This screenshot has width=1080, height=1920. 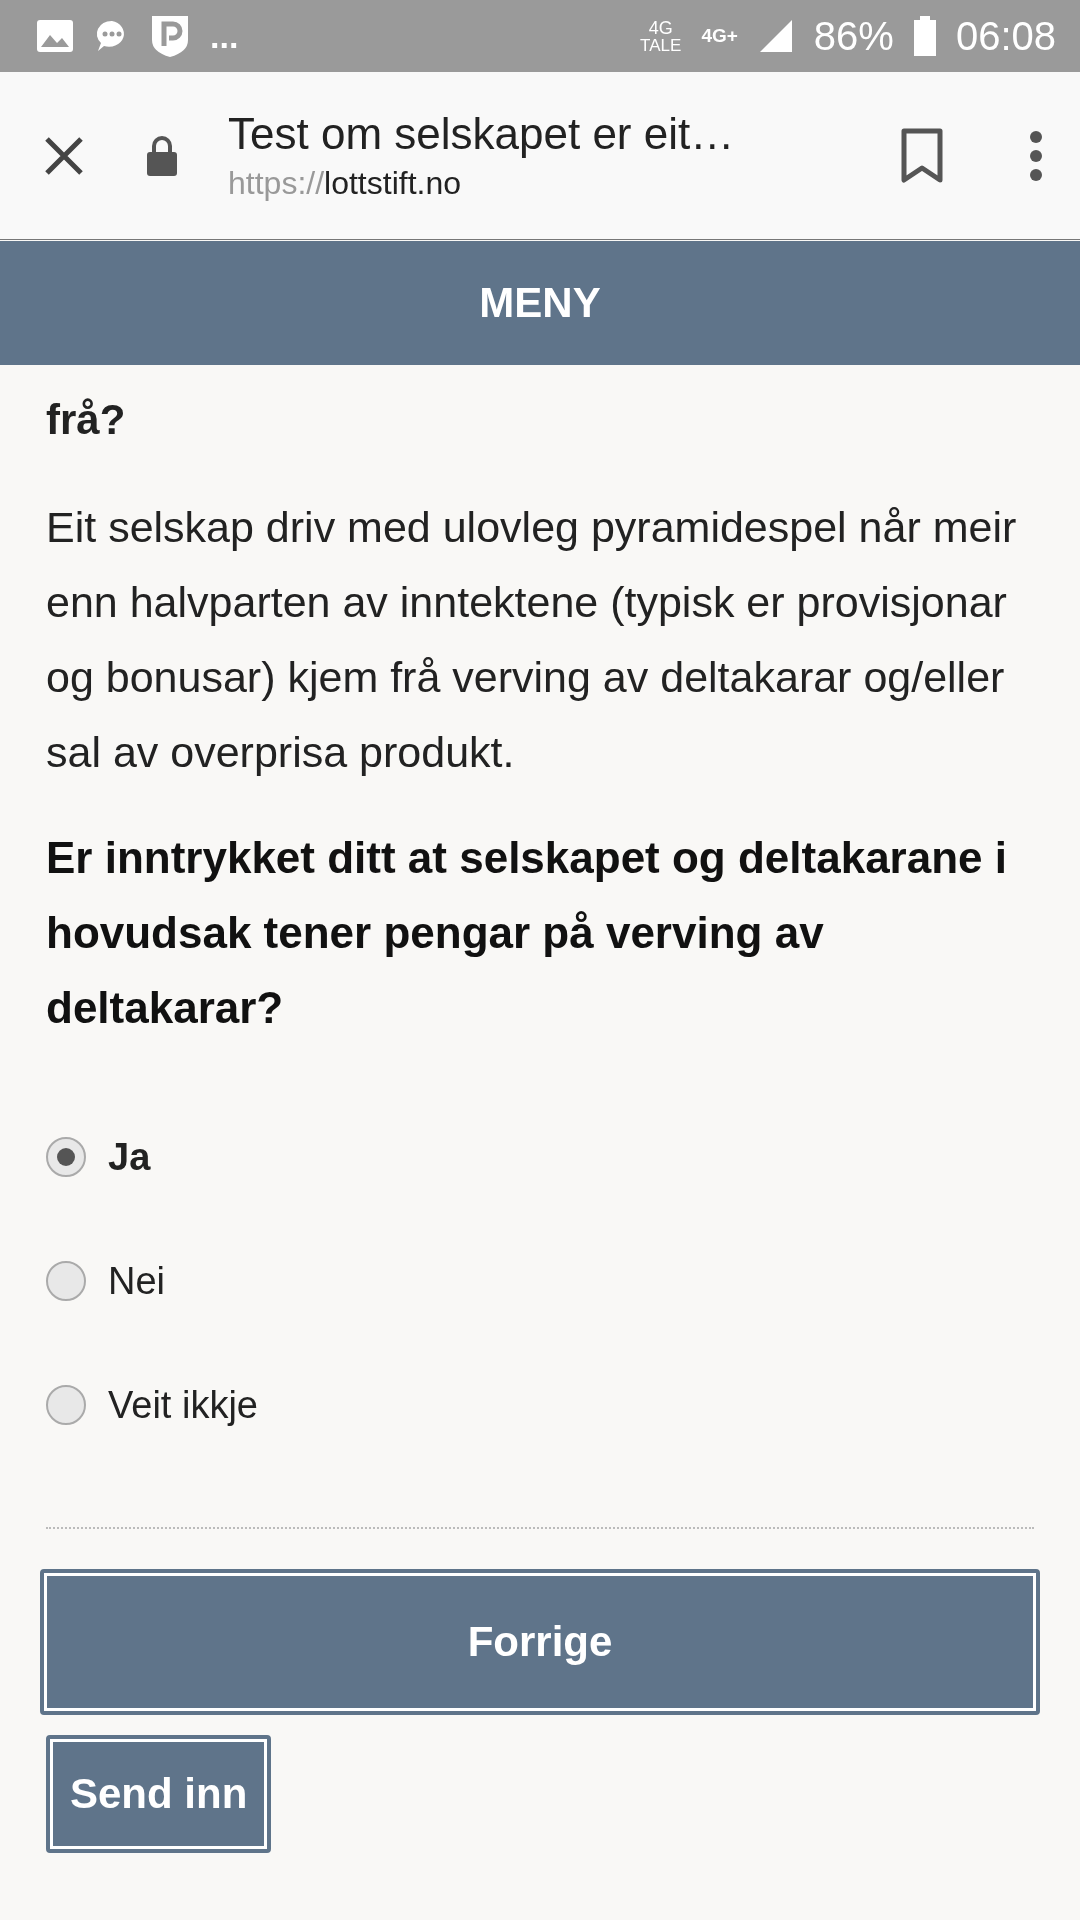 I want to click on question-heading: frå?, so click(x=86, y=420).